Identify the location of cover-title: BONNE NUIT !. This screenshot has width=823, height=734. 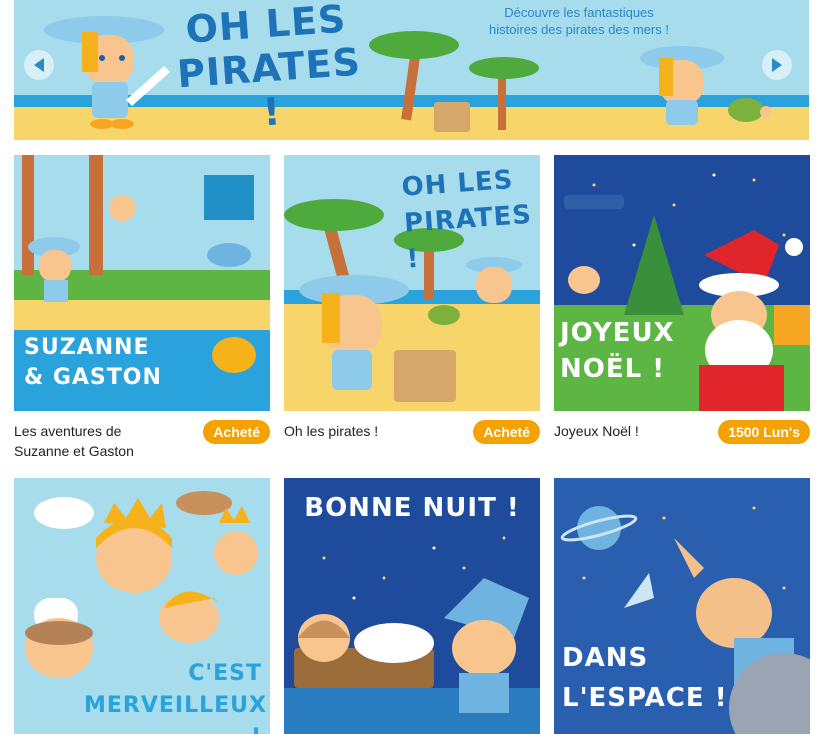
(412, 508).